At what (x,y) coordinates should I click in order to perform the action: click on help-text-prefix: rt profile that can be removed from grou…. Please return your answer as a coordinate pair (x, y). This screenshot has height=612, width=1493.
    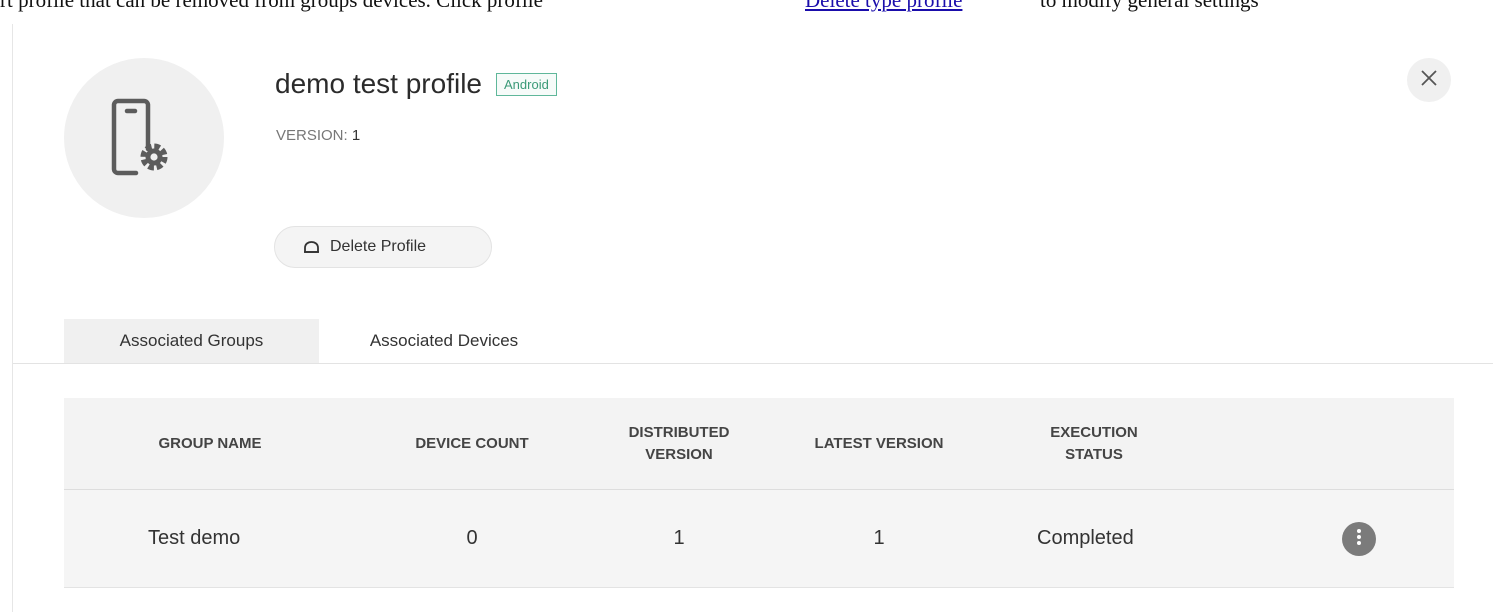
    Looking at the image, I should click on (271, 6).